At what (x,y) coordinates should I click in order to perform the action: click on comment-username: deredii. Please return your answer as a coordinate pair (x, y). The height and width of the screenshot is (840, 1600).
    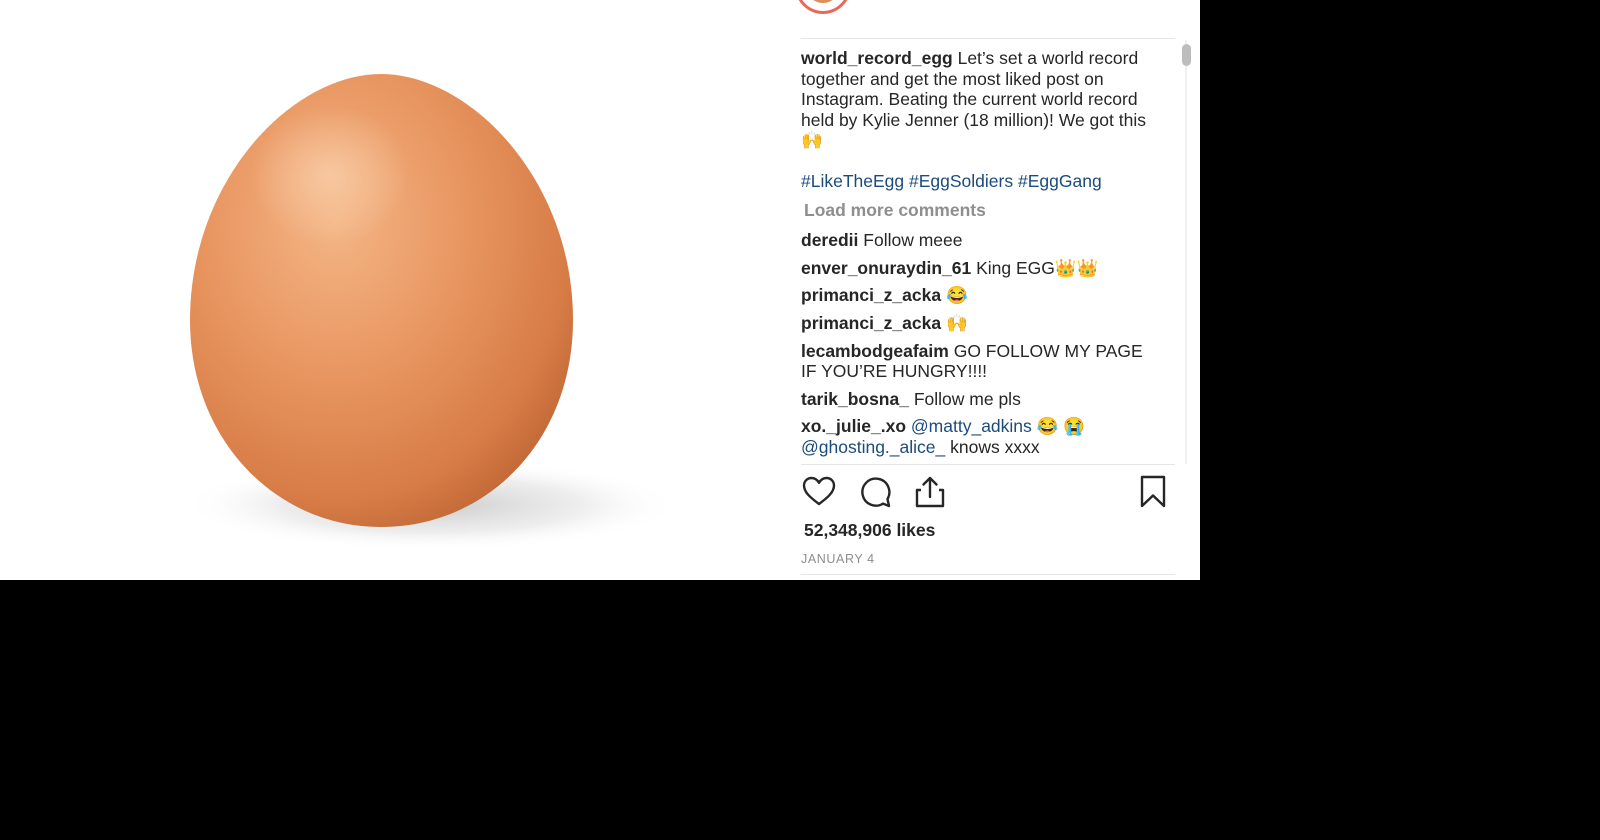
    Looking at the image, I should click on (829, 240).